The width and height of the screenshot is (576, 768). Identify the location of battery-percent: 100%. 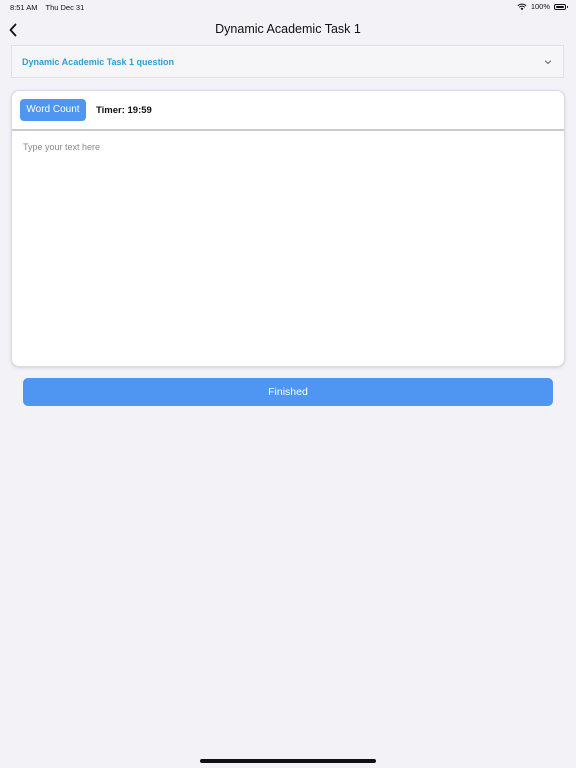
(540, 6).